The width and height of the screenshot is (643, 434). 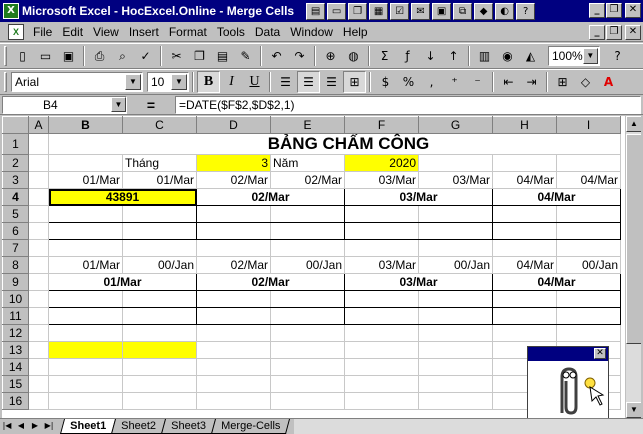 What do you see at coordinates (421, 11) in the screenshot?
I see `note-icon: ✉` at bounding box center [421, 11].